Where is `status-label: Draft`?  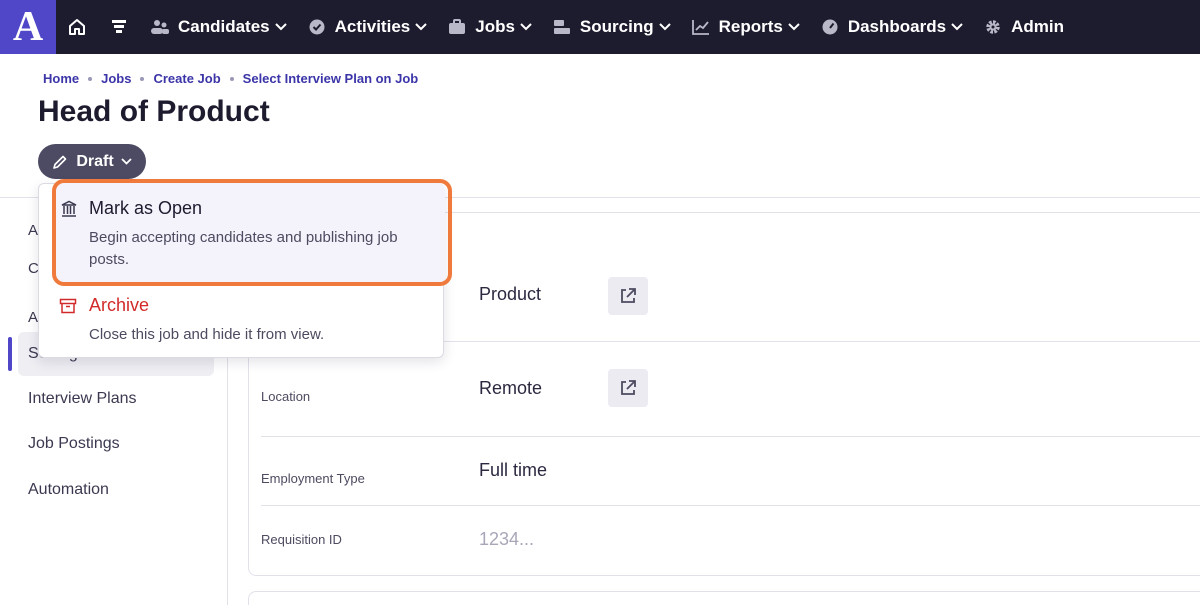
status-label: Draft is located at coordinates (95, 161).